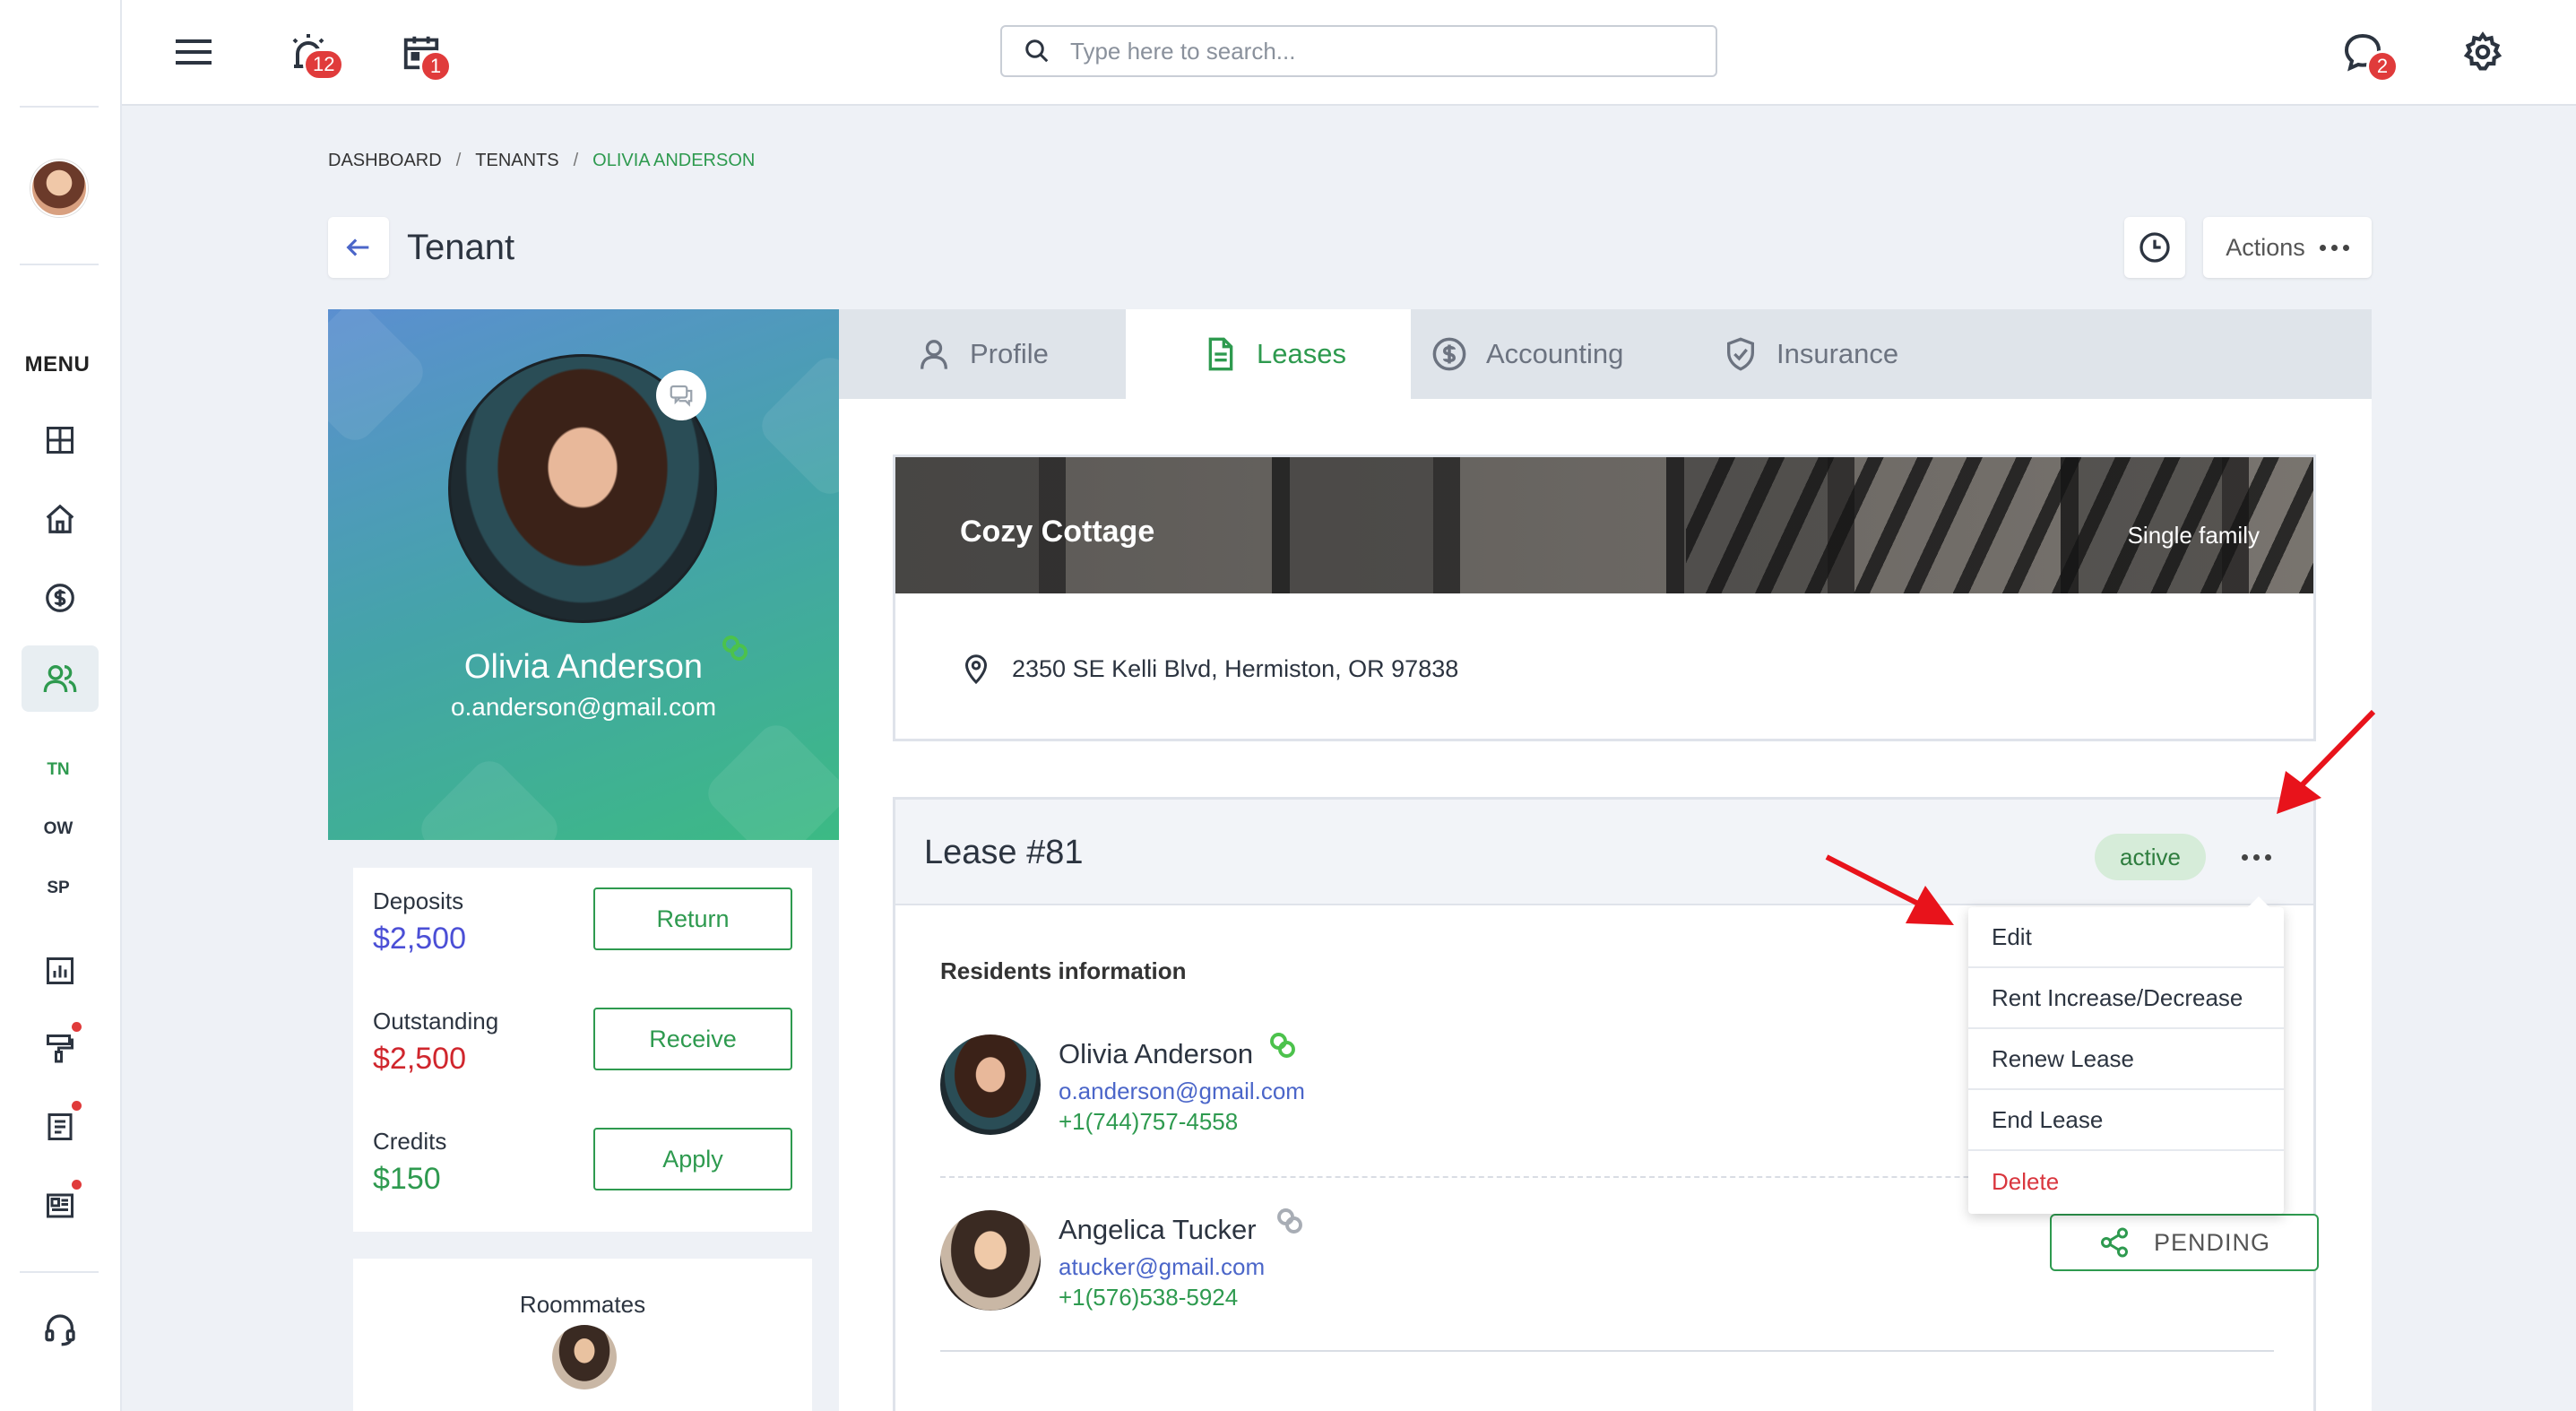 Image resolution: width=2576 pixels, height=1411 pixels. What do you see at coordinates (436, 1021) in the screenshot?
I see `balance-label: Outstanding` at bounding box center [436, 1021].